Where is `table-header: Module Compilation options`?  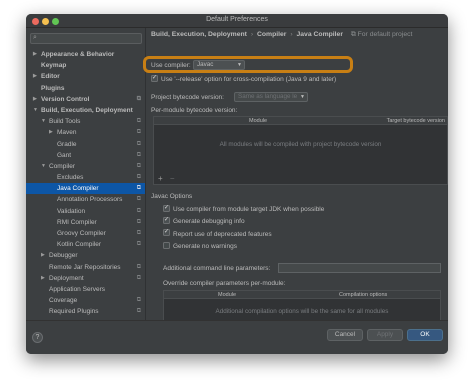
table-header: Module Compilation options is located at coordinates (302, 295).